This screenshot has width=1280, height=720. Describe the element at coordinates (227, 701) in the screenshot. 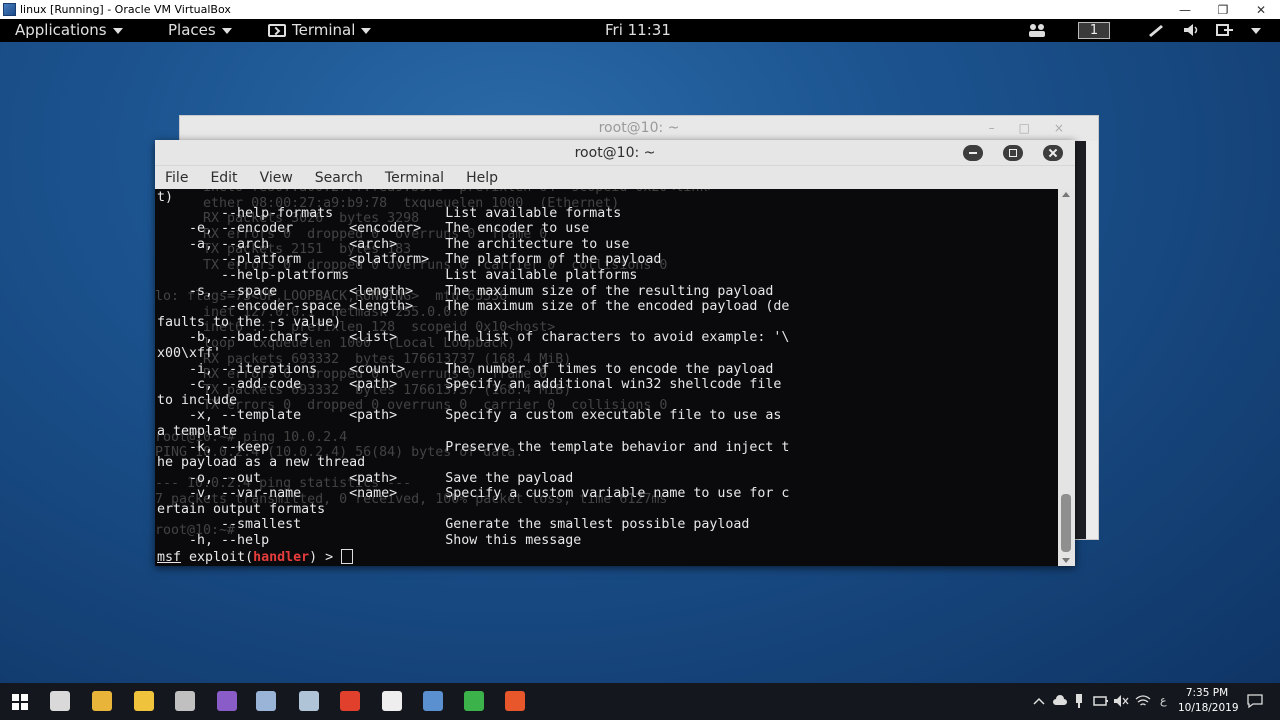

I see `visual-studio-icon` at that location.